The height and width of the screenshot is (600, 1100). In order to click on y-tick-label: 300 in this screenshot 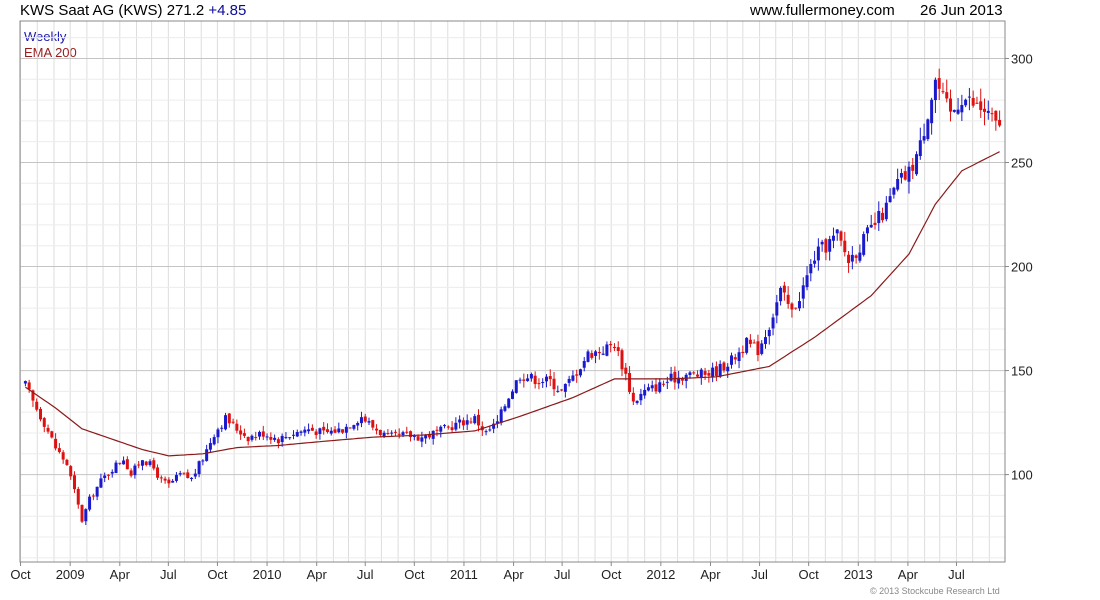, I will do `click(1022, 58)`.